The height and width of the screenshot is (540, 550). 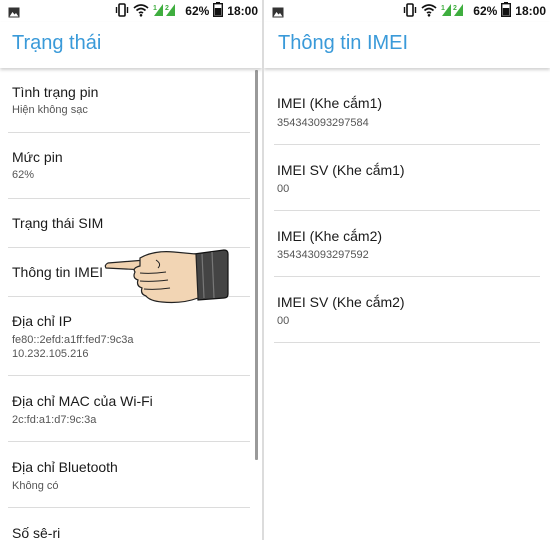 What do you see at coordinates (82, 401) in the screenshot?
I see `item-title: Địa chỉ MAC của Wi-Fi` at bounding box center [82, 401].